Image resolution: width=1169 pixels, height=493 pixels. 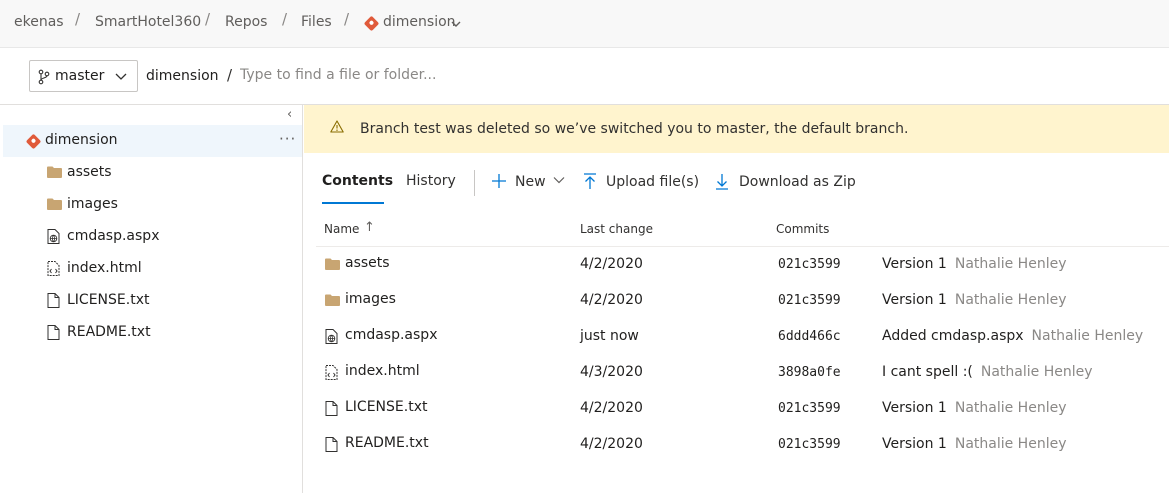 What do you see at coordinates (316, 22) in the screenshot?
I see `breadcrumb-files: Files` at bounding box center [316, 22].